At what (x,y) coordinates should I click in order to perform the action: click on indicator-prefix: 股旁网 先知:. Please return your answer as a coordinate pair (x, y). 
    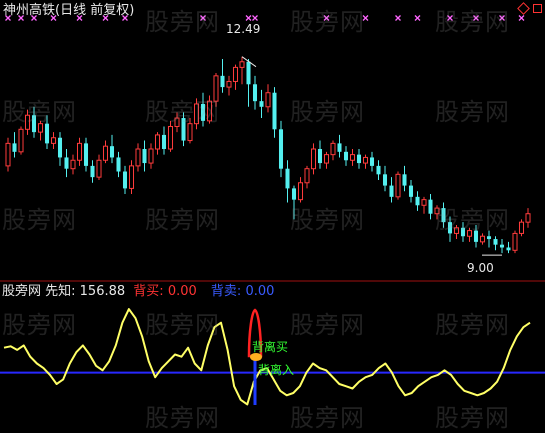
    Looking at the image, I should click on (39, 291).